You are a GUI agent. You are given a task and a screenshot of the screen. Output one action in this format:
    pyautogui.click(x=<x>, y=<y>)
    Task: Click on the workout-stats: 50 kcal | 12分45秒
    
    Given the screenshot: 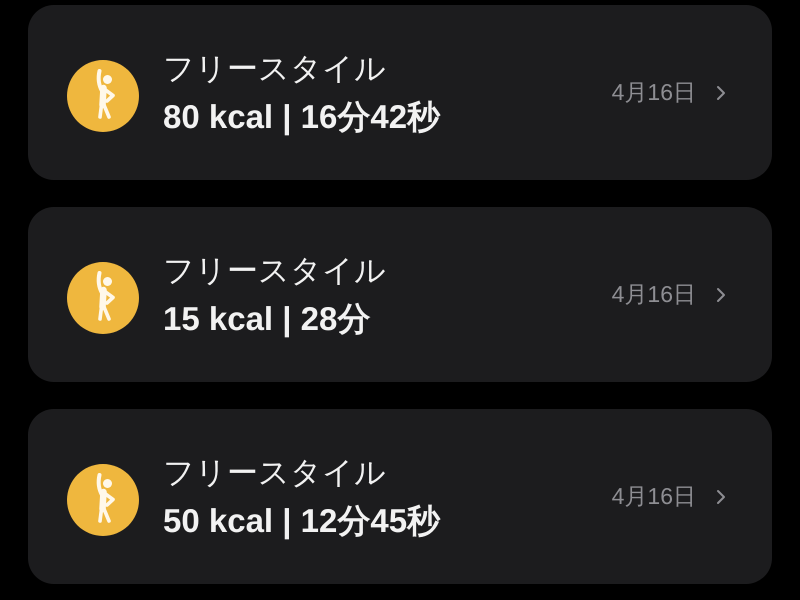 What is the action you would take?
    pyautogui.click(x=301, y=520)
    